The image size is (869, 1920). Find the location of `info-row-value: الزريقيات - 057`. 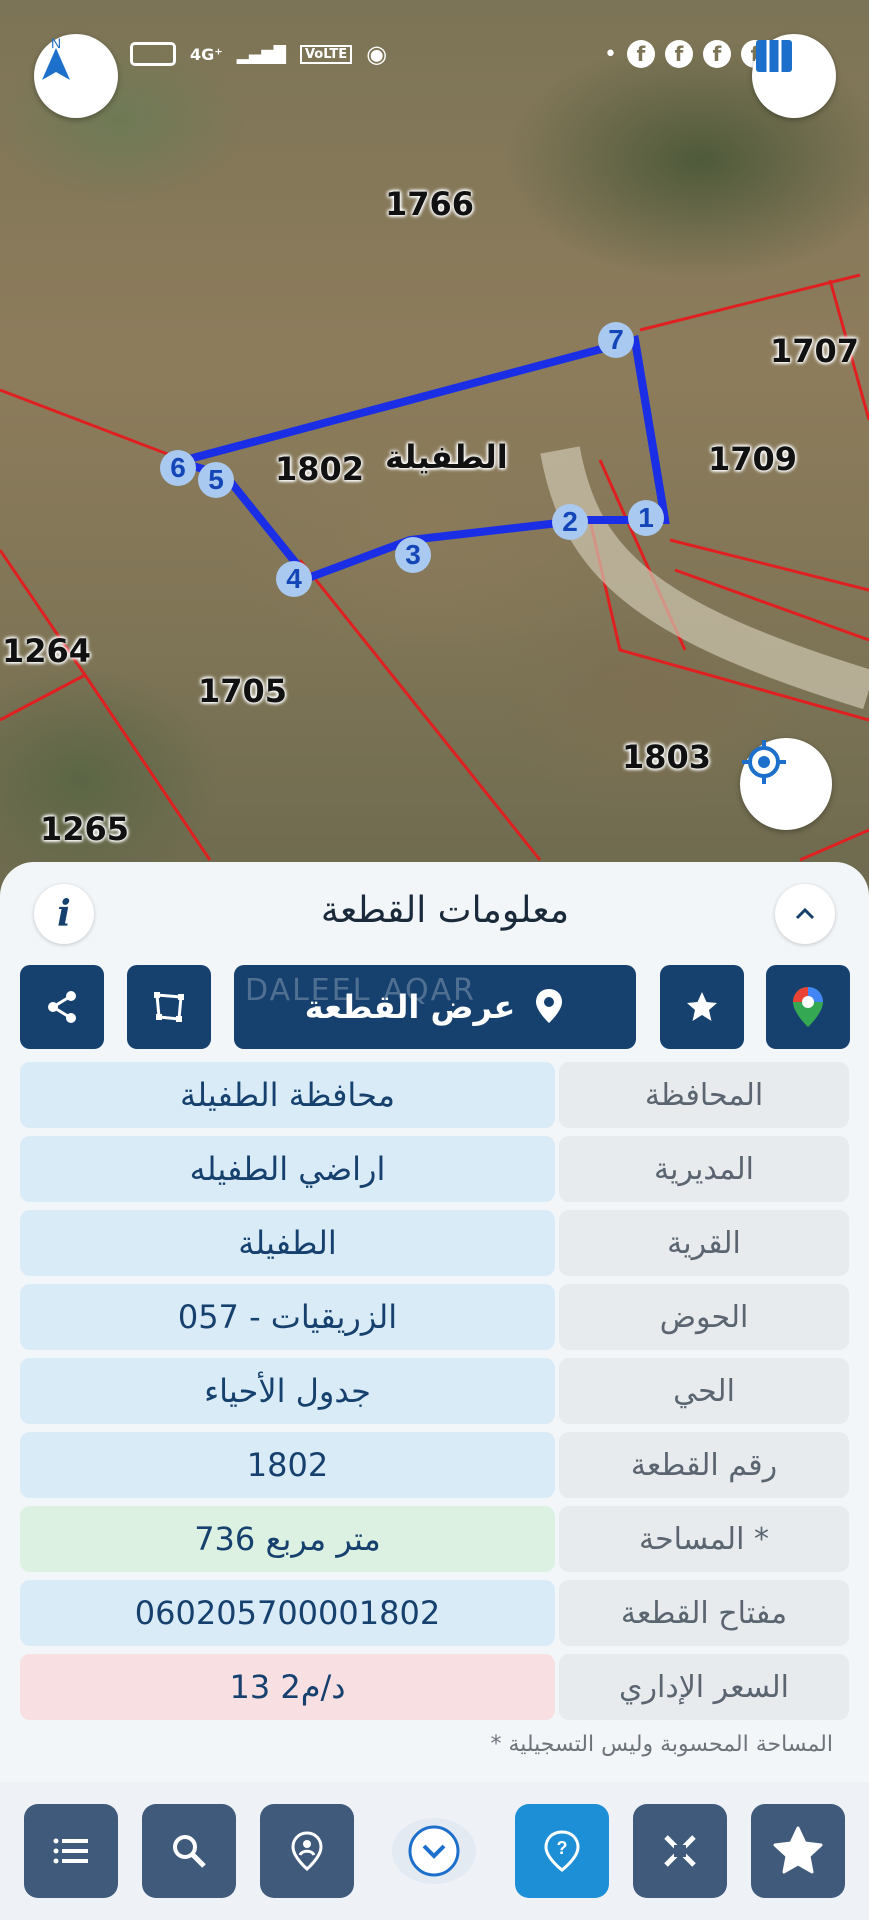

info-row-value: الزريقيات - 057 is located at coordinates (287, 1317).